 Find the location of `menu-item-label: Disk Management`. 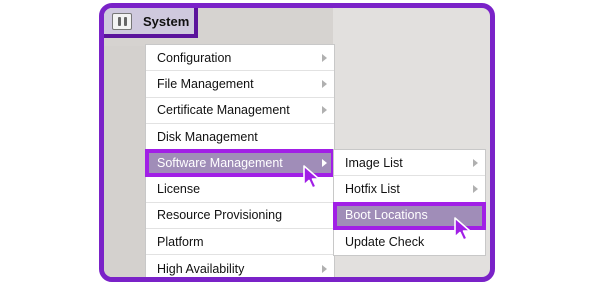

menu-item-label: Disk Management is located at coordinates (207, 136).